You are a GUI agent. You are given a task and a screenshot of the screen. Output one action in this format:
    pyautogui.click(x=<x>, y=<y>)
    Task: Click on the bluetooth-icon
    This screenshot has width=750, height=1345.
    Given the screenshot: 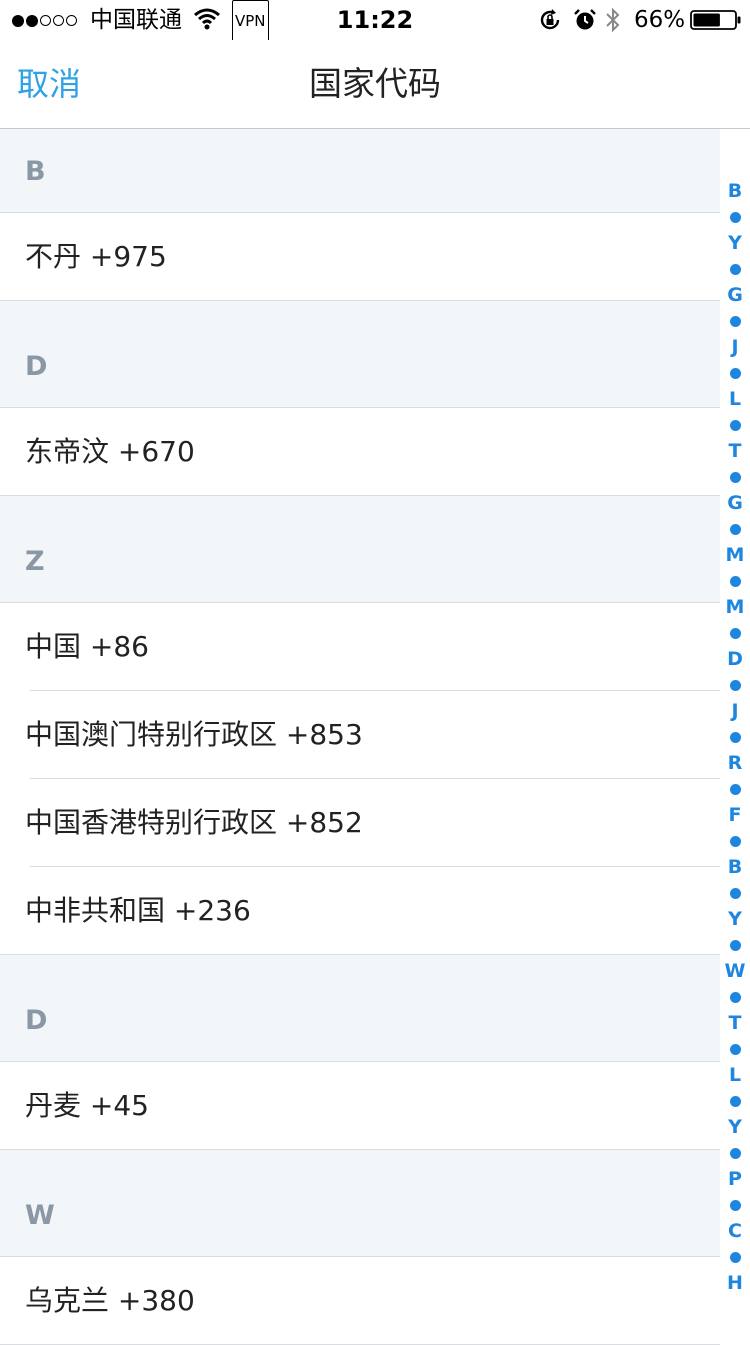 What is the action you would take?
    pyautogui.click(x=613, y=20)
    